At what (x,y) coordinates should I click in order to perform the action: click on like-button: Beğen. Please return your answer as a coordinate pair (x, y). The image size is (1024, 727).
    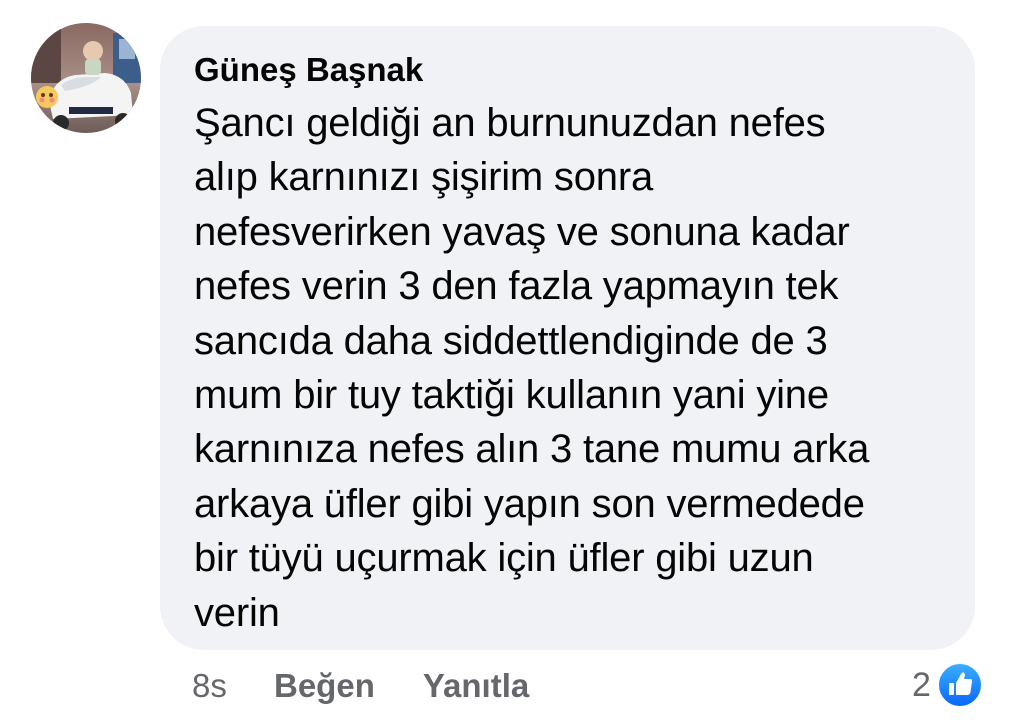
    Looking at the image, I should click on (324, 686).